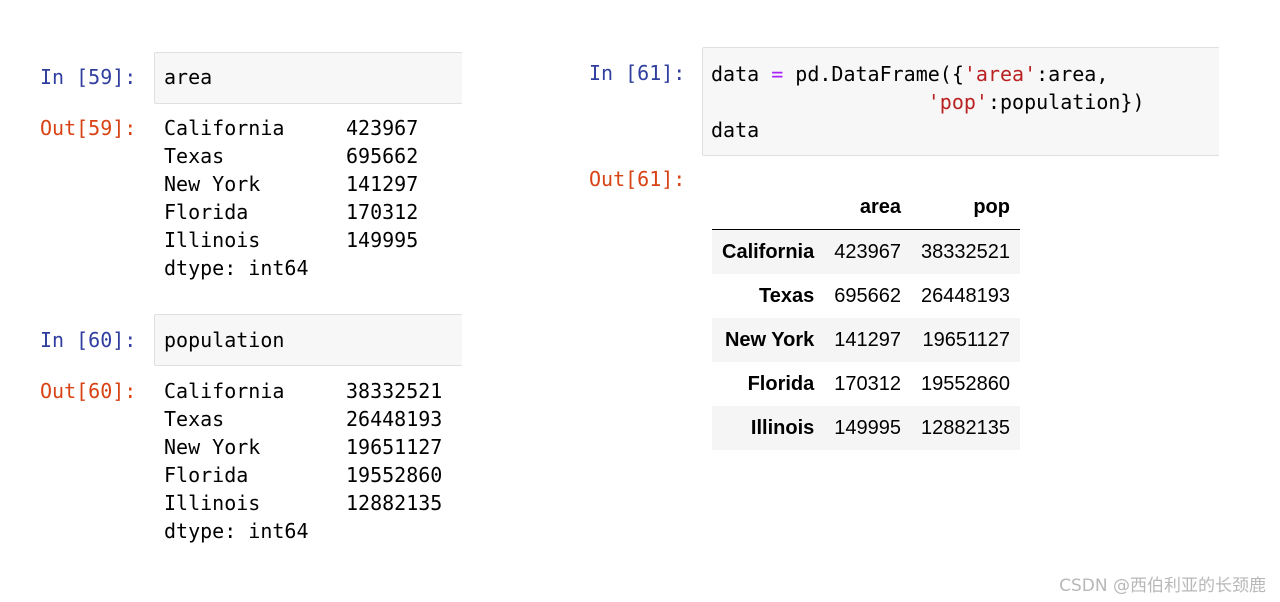  Describe the element at coordinates (291, 128) in the screenshot. I see `series-row: California 423967` at that location.